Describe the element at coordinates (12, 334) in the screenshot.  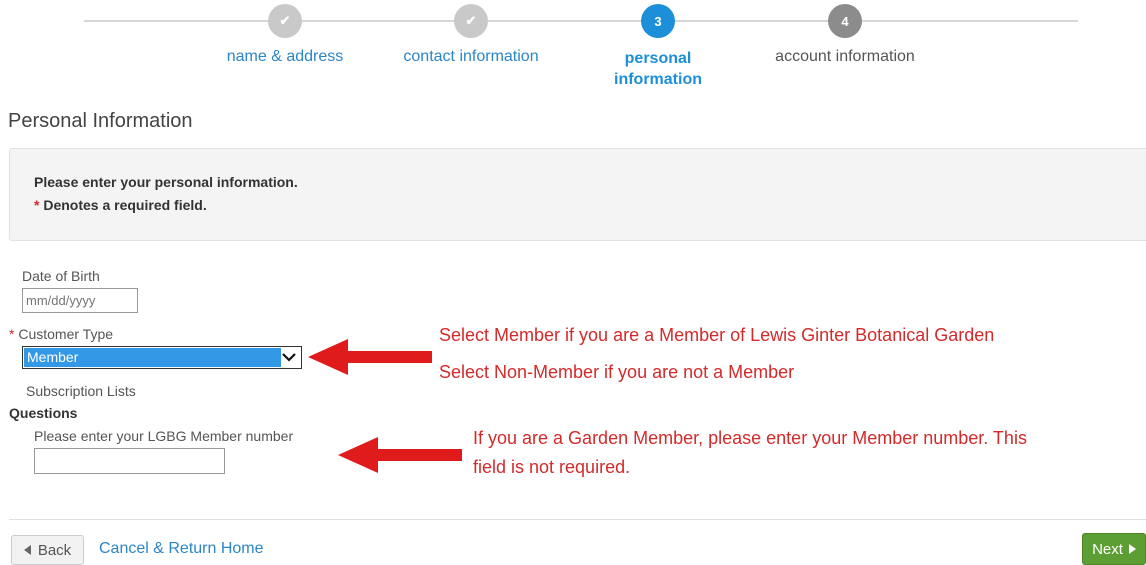
I see `required-asterisk: *` at that location.